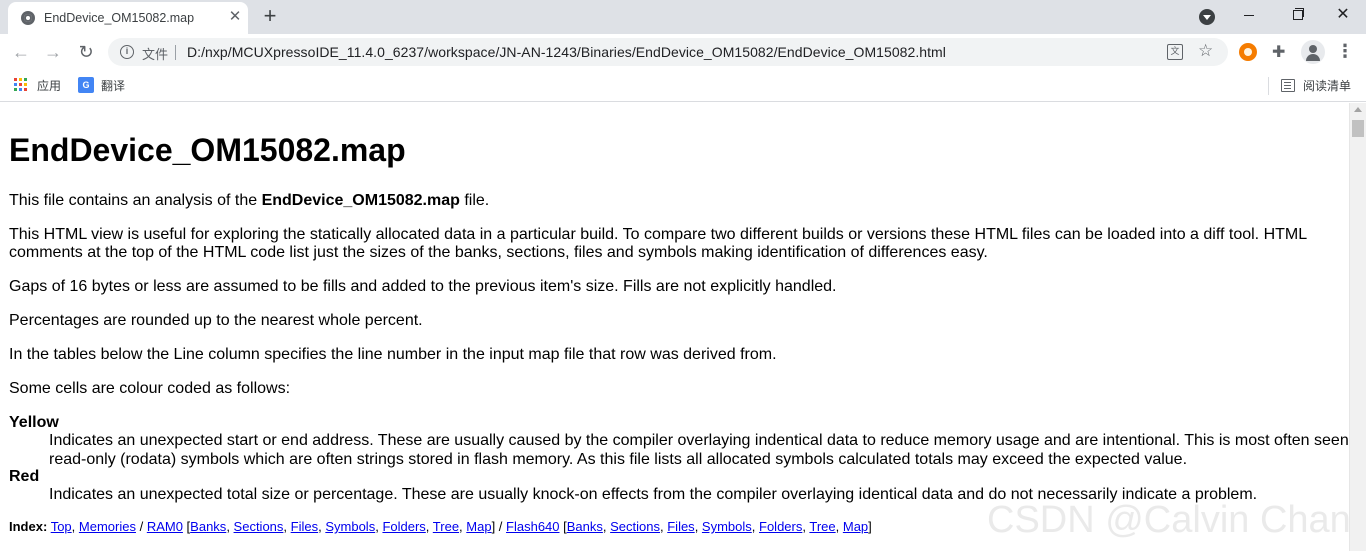 Image resolution: width=1366 pixels, height=551 pixels. What do you see at coordinates (113, 86) in the screenshot?
I see `bookmark-translate: 翻译` at bounding box center [113, 86].